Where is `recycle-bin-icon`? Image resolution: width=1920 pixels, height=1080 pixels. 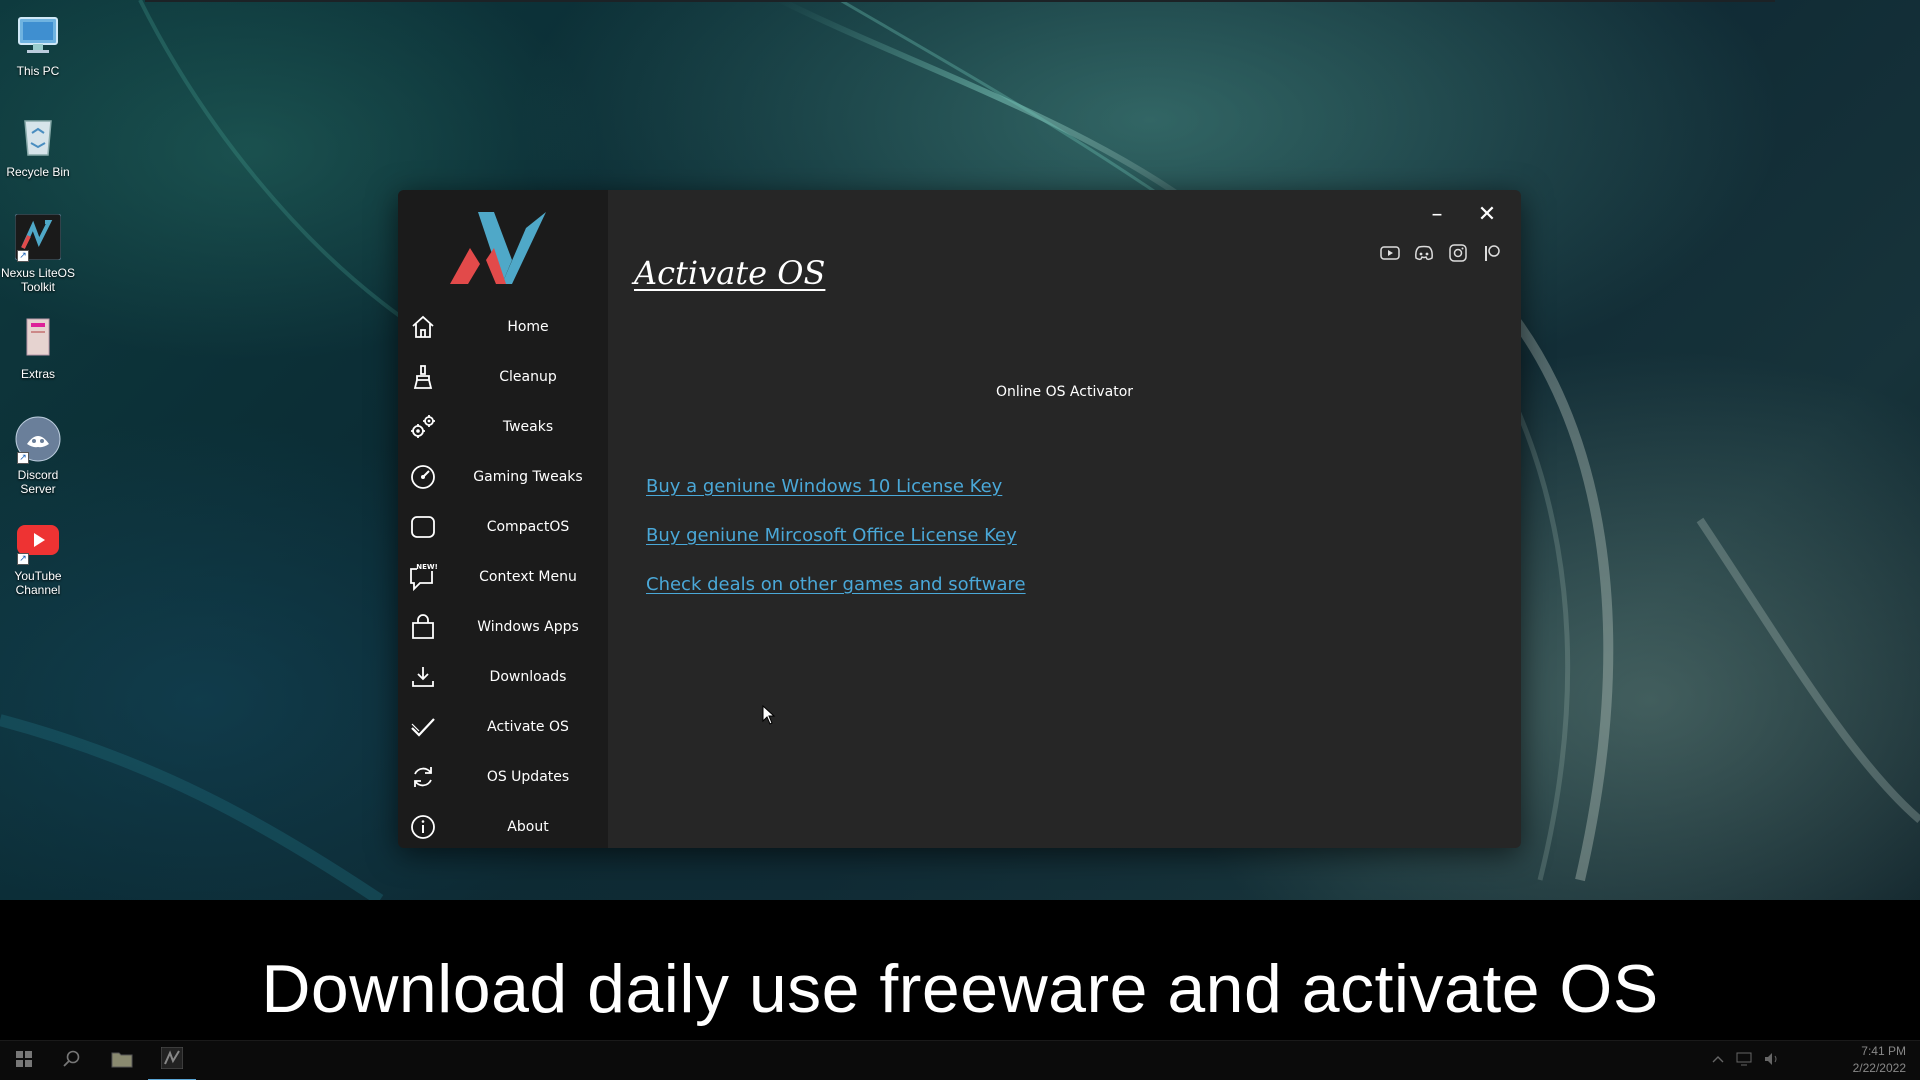 recycle-bin-icon is located at coordinates (38, 136).